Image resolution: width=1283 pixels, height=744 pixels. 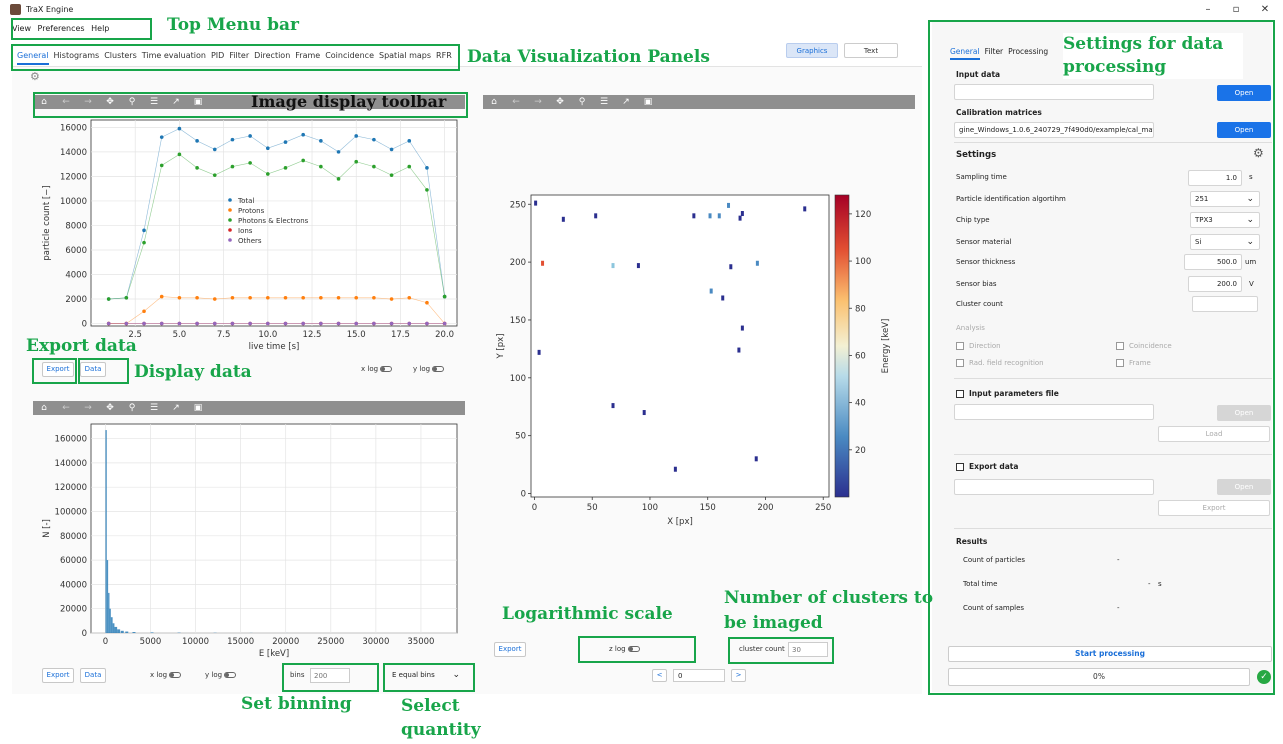 What do you see at coordinates (829, 610) in the screenshot?
I see `annotation-clusters: Number of clusters to be imaged` at bounding box center [829, 610].